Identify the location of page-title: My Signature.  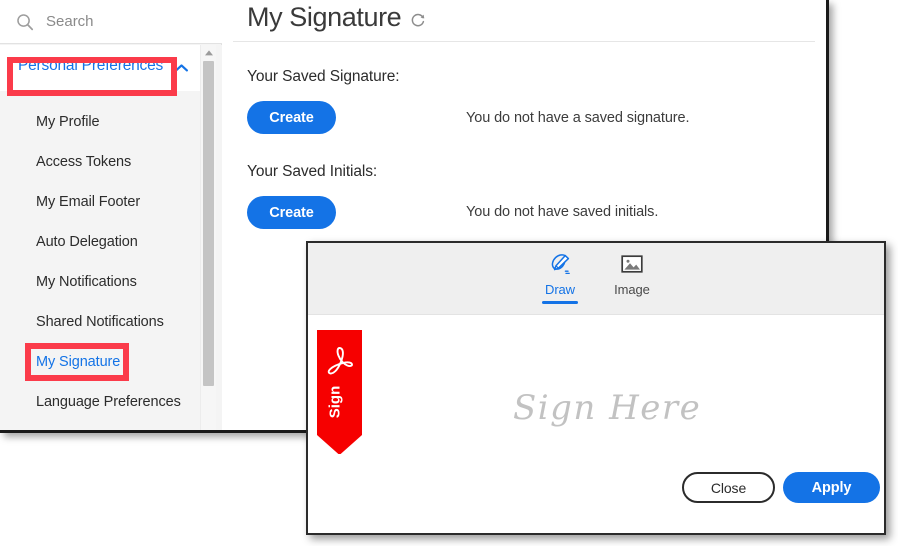
(324, 17).